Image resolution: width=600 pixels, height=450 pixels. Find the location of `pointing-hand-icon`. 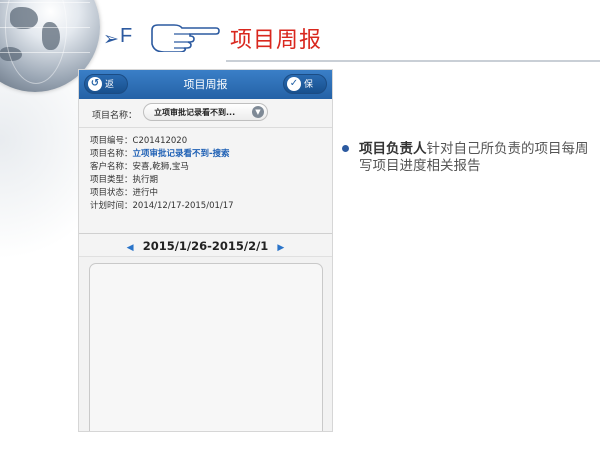

pointing-hand-icon is located at coordinates (185, 38).